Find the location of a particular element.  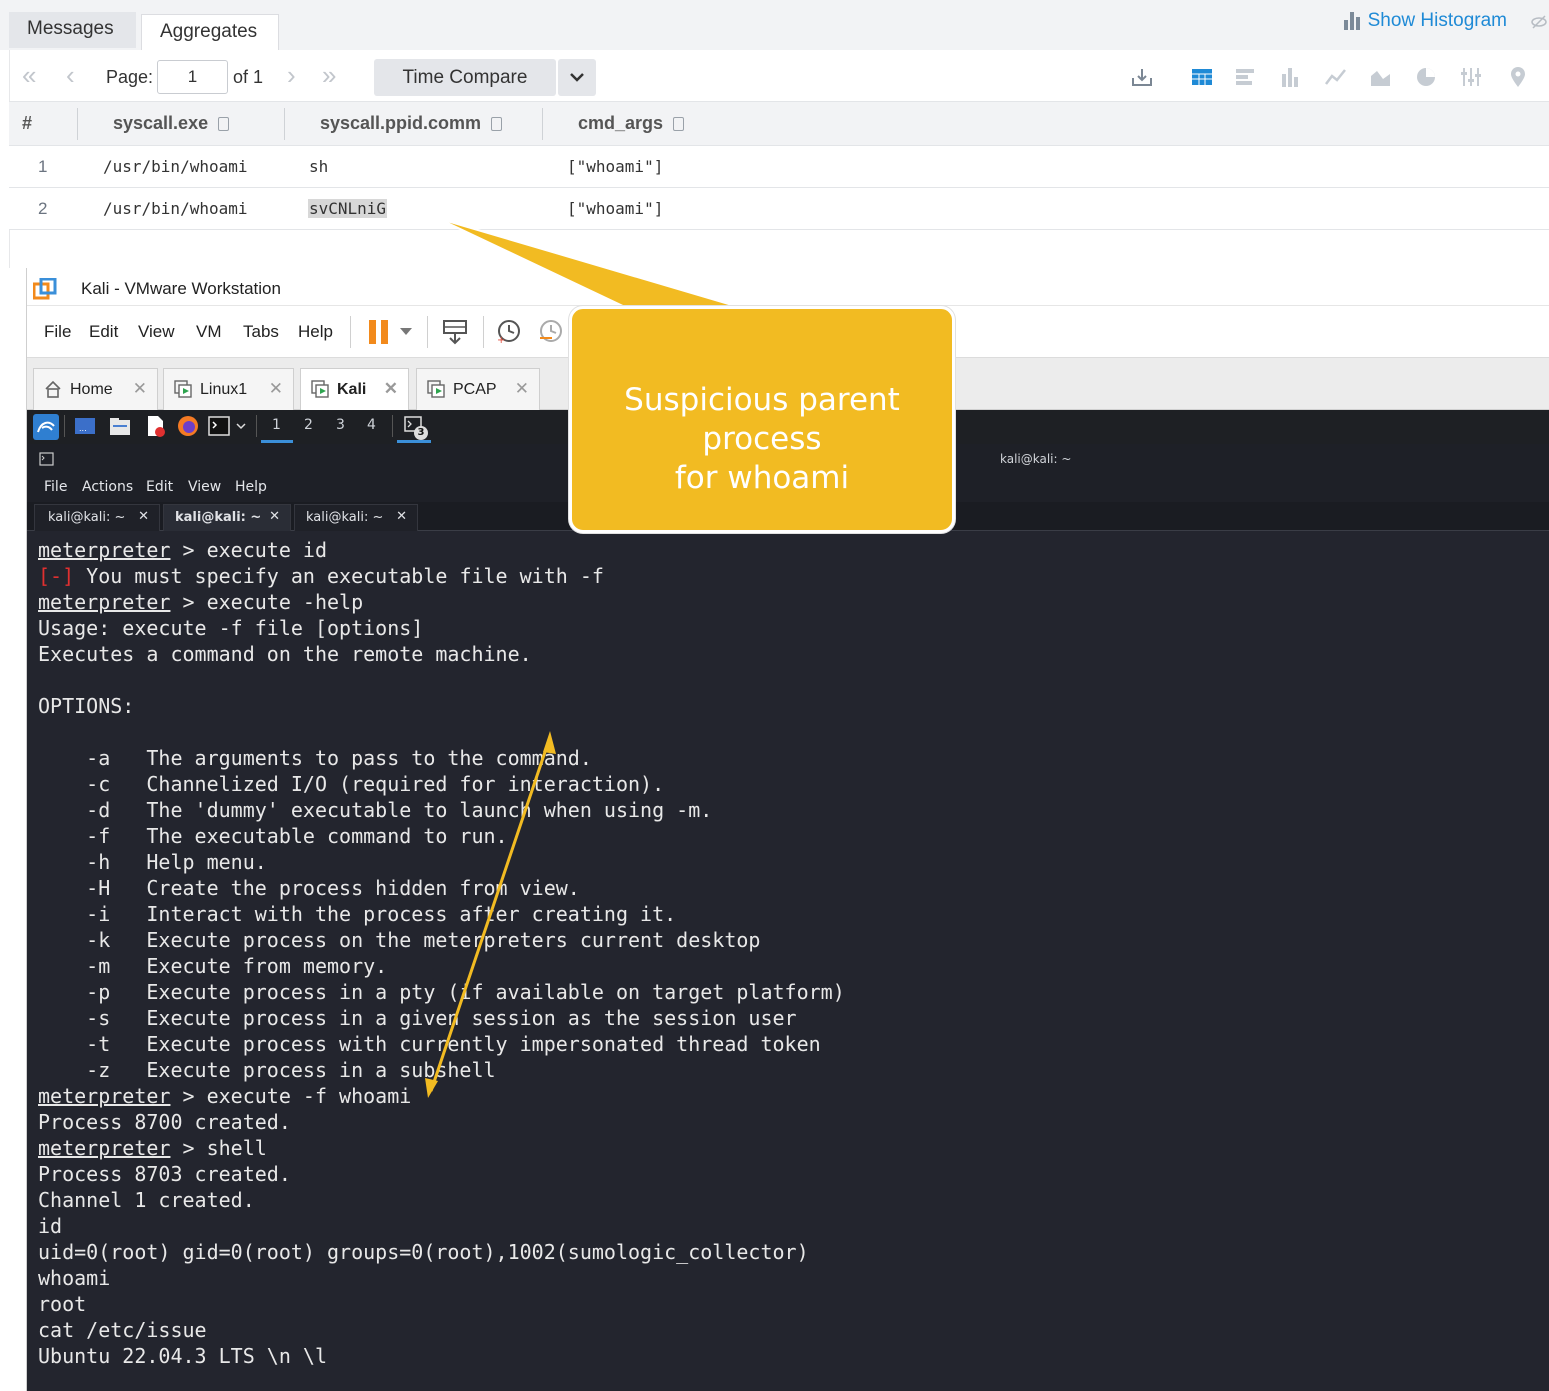

home-icon is located at coordinates (53, 389).